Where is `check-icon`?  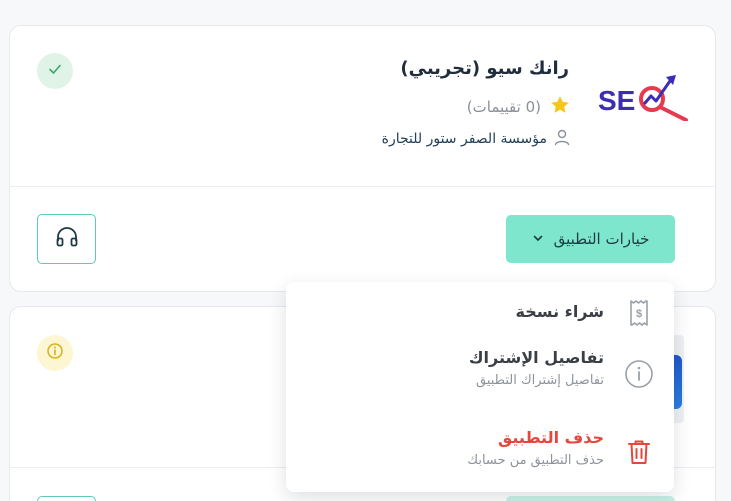
check-icon is located at coordinates (55, 71).